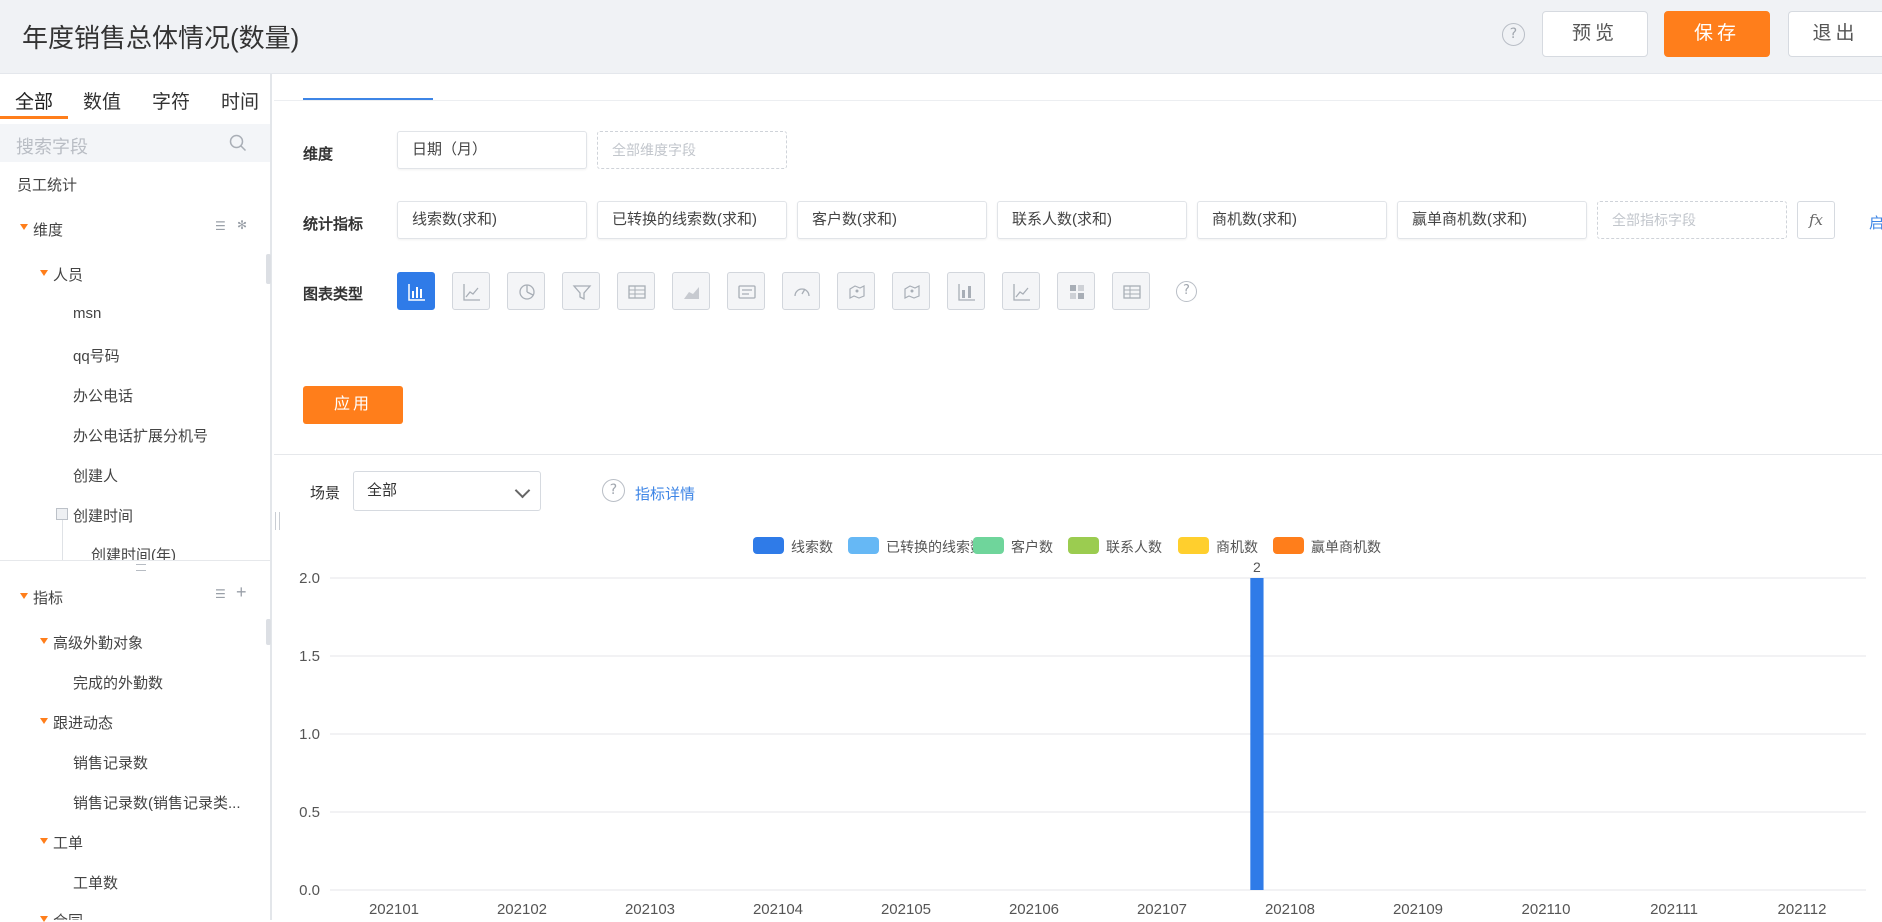  Describe the element at coordinates (492, 150) in the screenshot. I see `dimension-chip: 日期（月）` at that location.